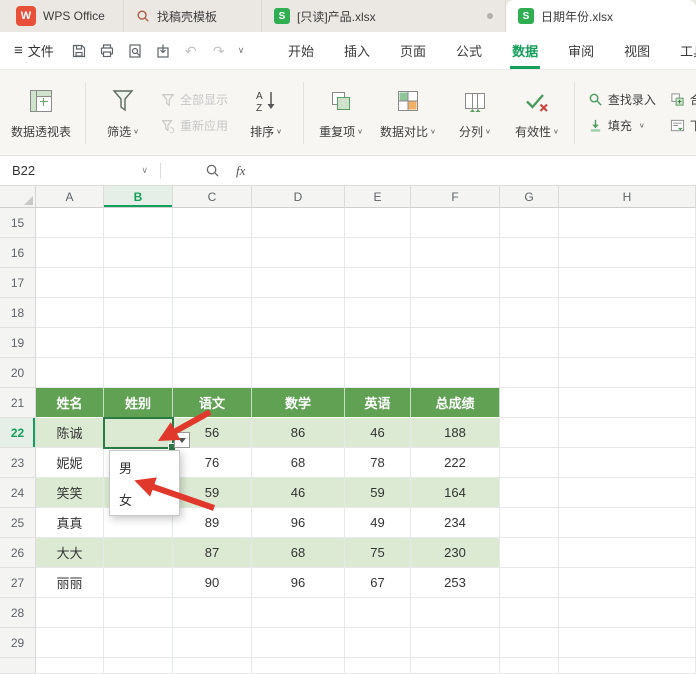  Describe the element at coordinates (581, 50) in the screenshot. I see `menu-tab-review: 审阅` at that location.